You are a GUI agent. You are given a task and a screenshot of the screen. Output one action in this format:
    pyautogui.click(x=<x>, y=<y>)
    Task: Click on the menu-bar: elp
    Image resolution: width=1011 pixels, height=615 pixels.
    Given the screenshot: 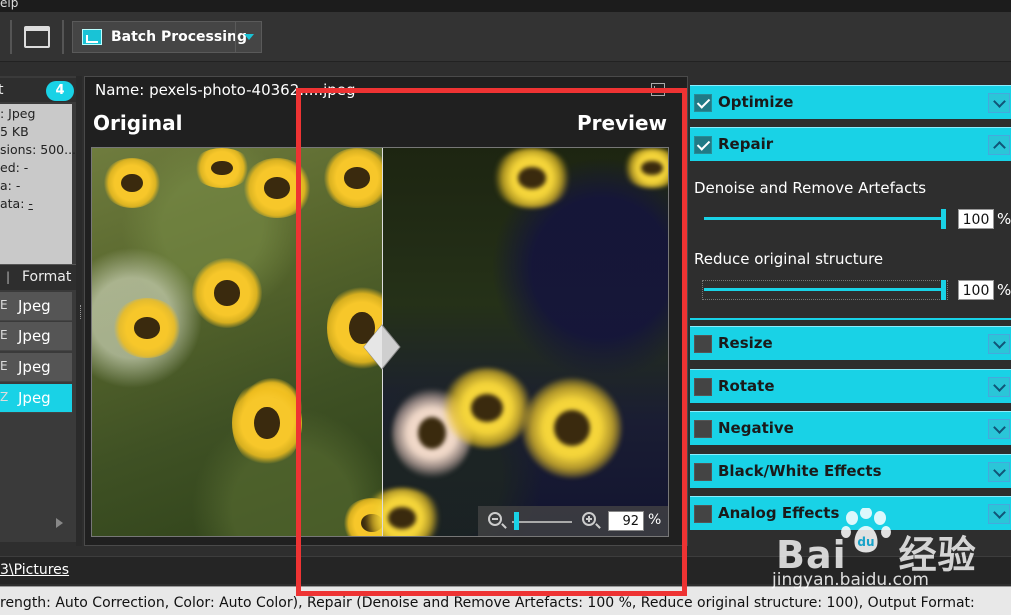 What is the action you would take?
    pyautogui.click(x=505, y=6)
    